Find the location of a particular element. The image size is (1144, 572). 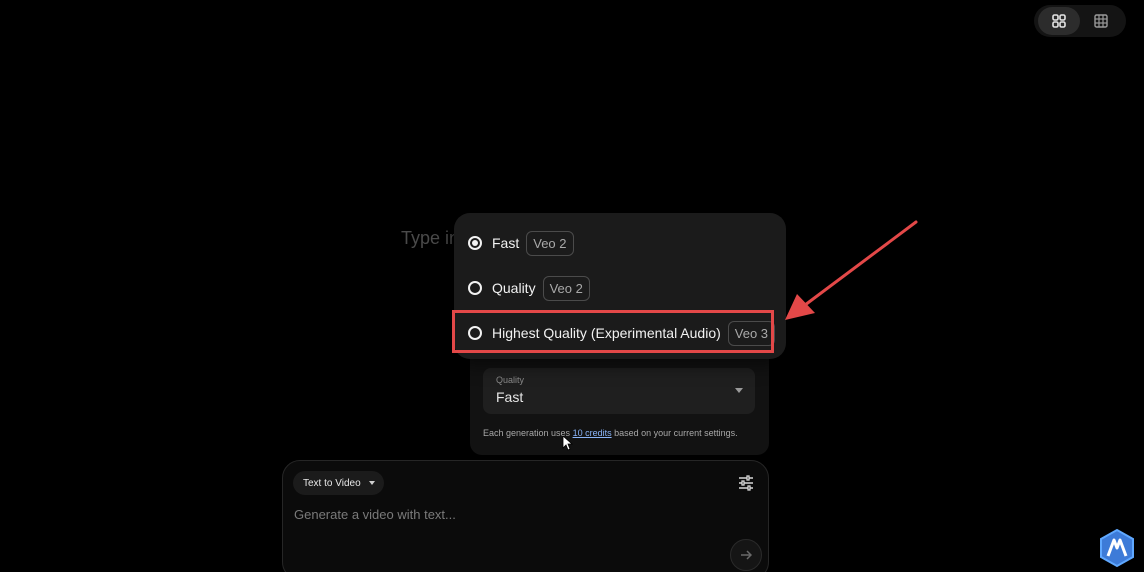

credits-suffix: based on your current settings. is located at coordinates (674, 433).